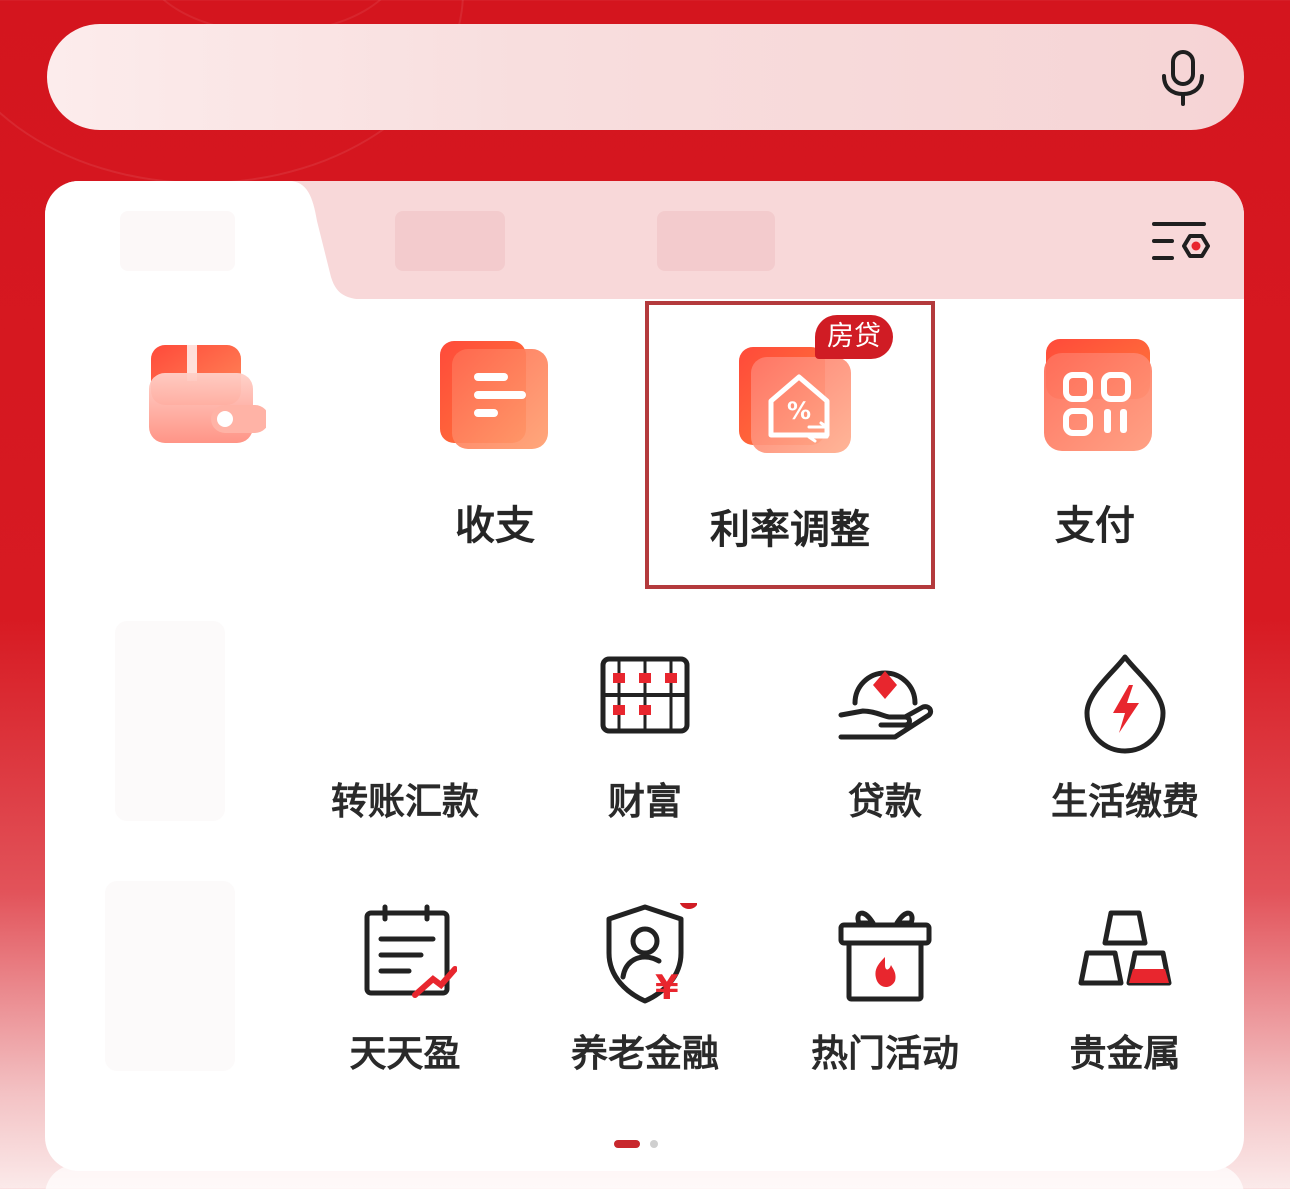 The width and height of the screenshot is (1290, 1189). What do you see at coordinates (1125, 801) in the screenshot?
I see `grid-label: 生活缴费` at bounding box center [1125, 801].